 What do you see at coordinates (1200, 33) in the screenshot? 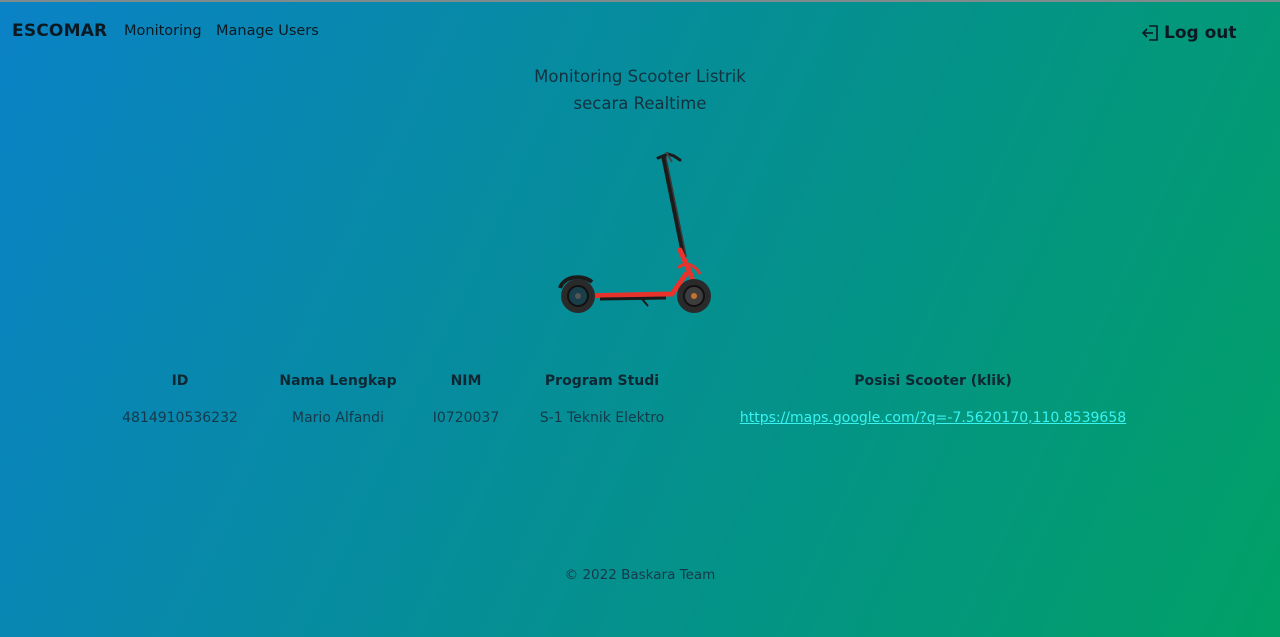
I see `logout-label: Log out` at bounding box center [1200, 33].